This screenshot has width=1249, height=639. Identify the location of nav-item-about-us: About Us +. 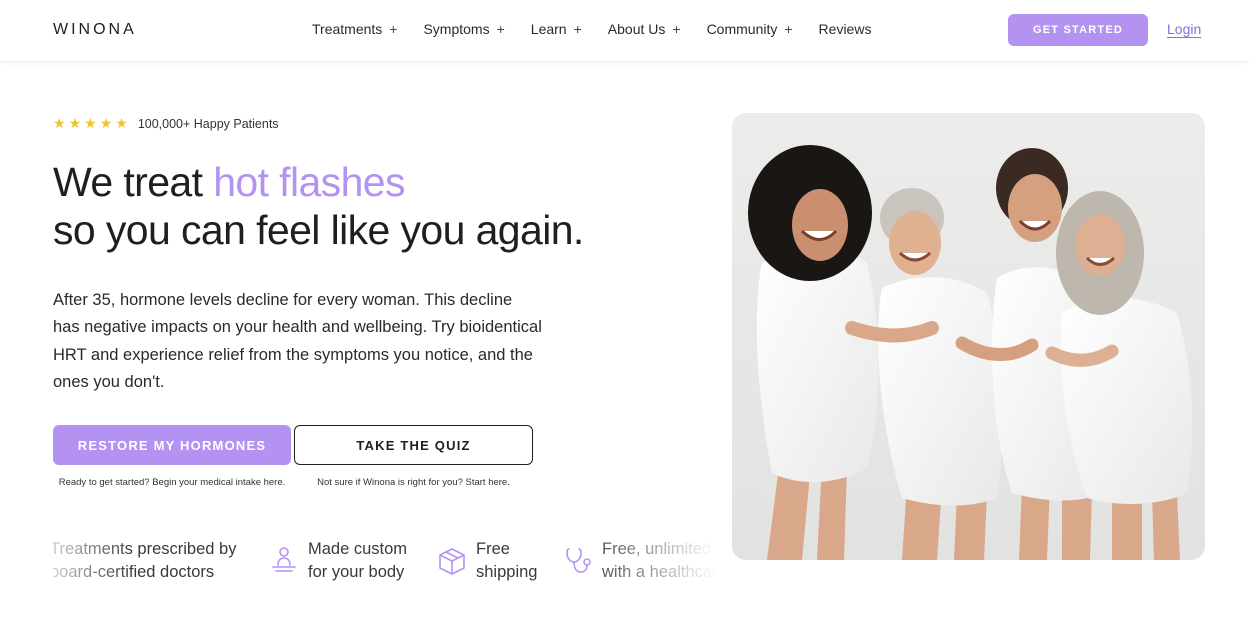
(644, 29).